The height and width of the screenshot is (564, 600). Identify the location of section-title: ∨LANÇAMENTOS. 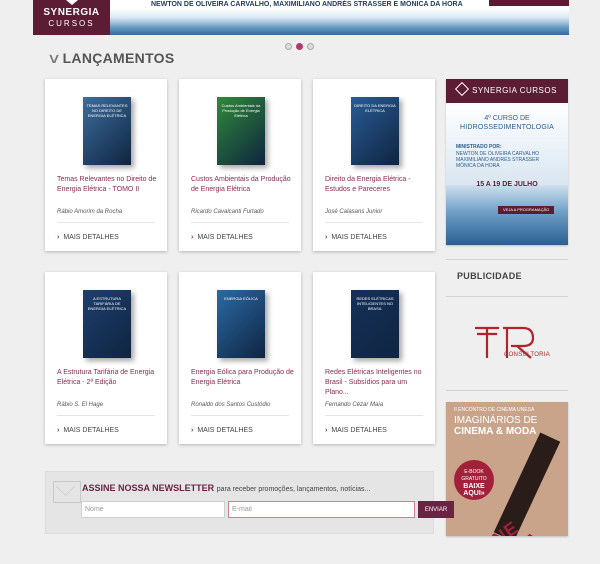
(110, 58).